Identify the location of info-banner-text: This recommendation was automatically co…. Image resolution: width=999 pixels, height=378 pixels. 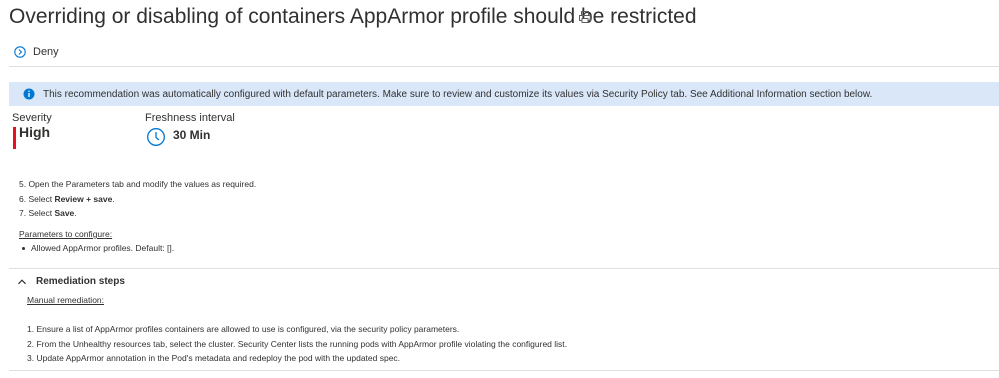
(458, 94).